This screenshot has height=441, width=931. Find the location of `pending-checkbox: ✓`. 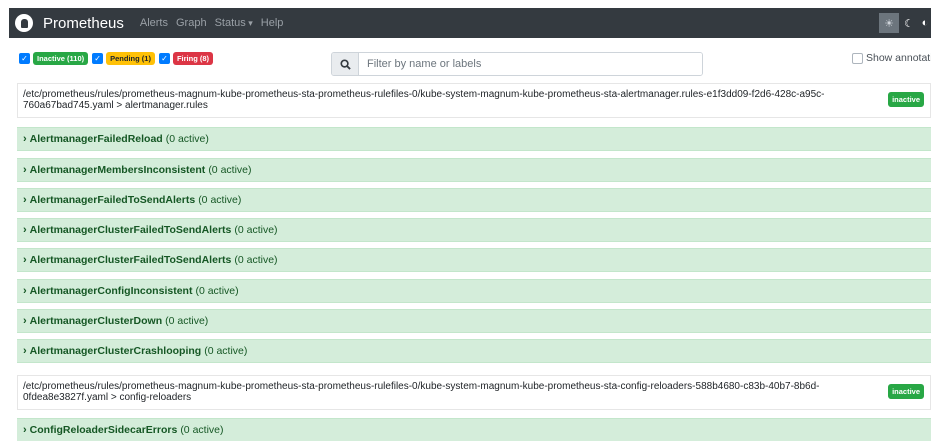

pending-checkbox: ✓ is located at coordinates (98, 58).